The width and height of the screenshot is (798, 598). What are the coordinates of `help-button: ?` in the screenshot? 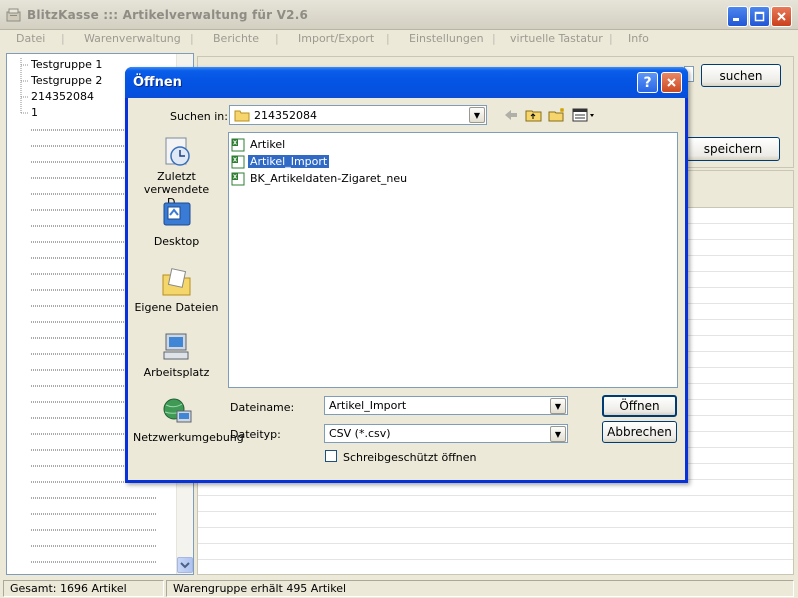 It's located at (647, 82).